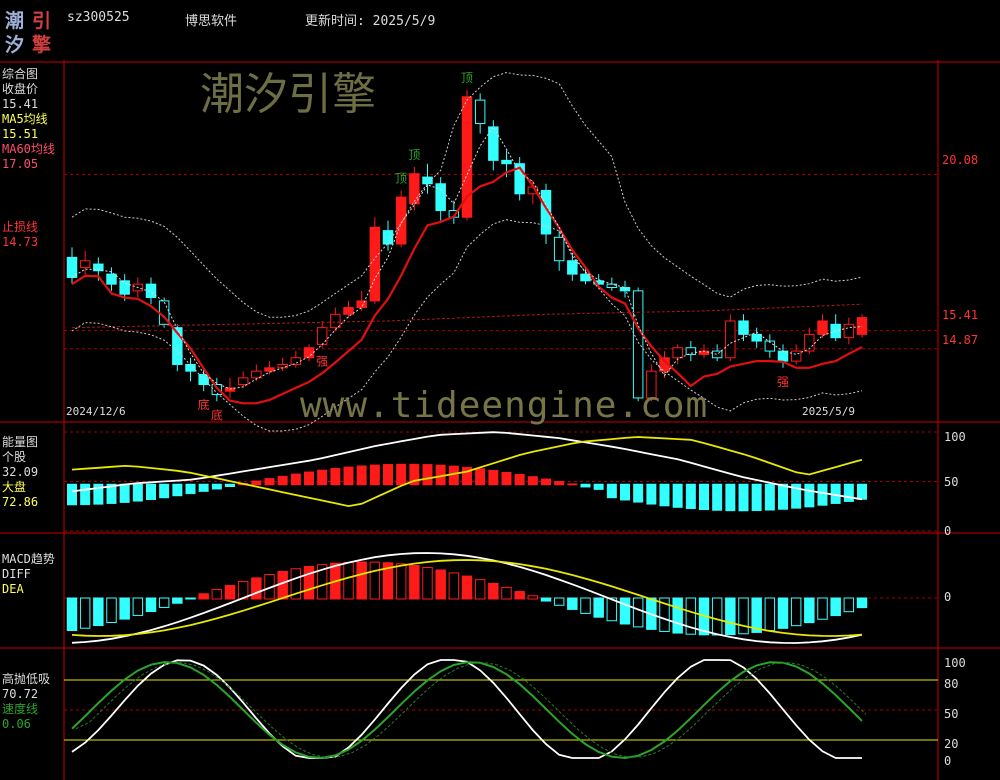 The image size is (1000, 780). I want to click on watermark-title: 潮汐引擎, so click(288, 94).